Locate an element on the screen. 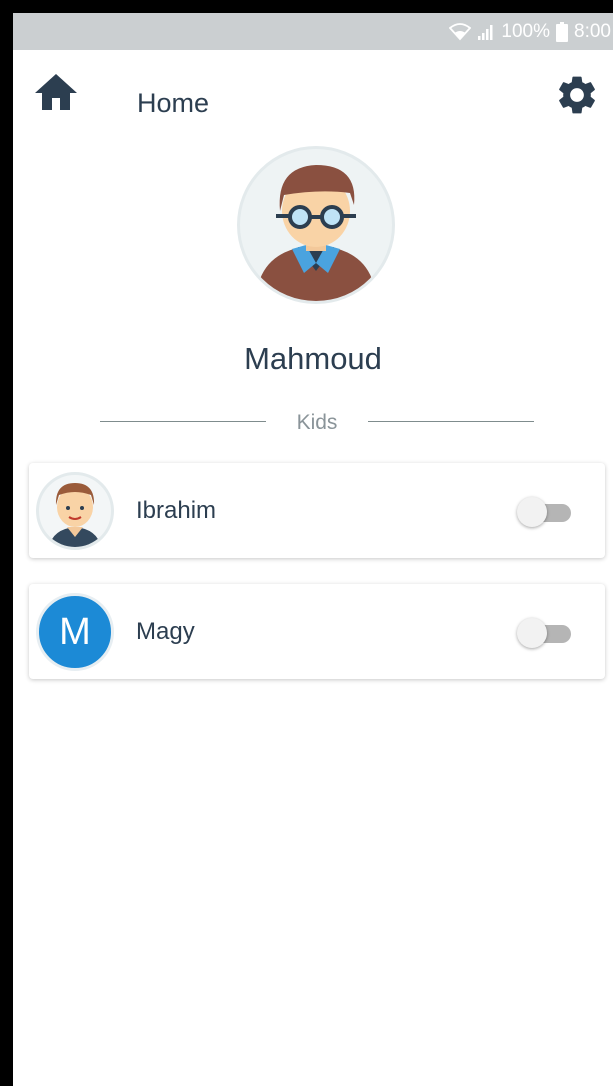  kid-name: Magy is located at coordinates (165, 631).